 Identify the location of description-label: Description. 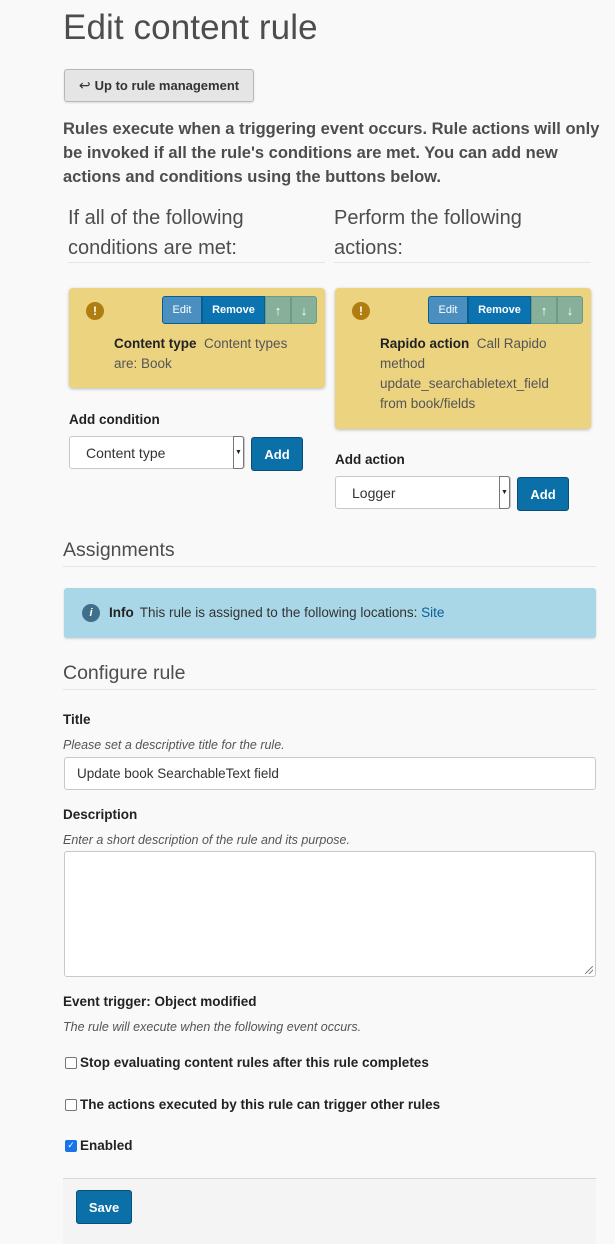
(100, 814).